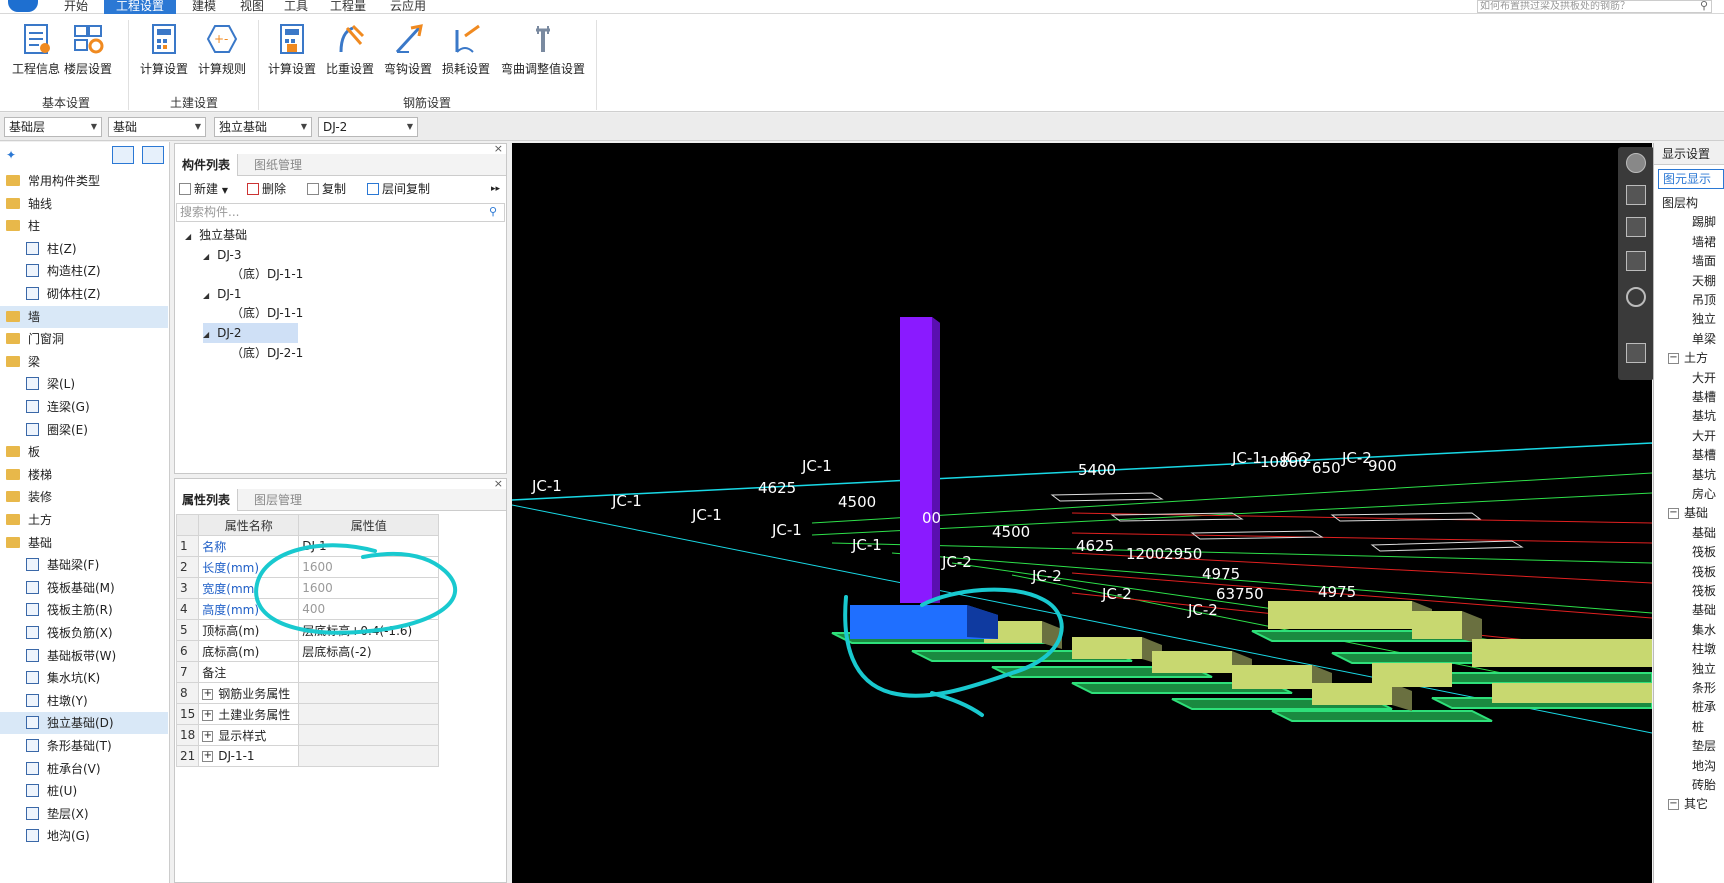 The image size is (1724, 883). I want to click on hook-settings-button: 弯钩设置, so click(408, 53).